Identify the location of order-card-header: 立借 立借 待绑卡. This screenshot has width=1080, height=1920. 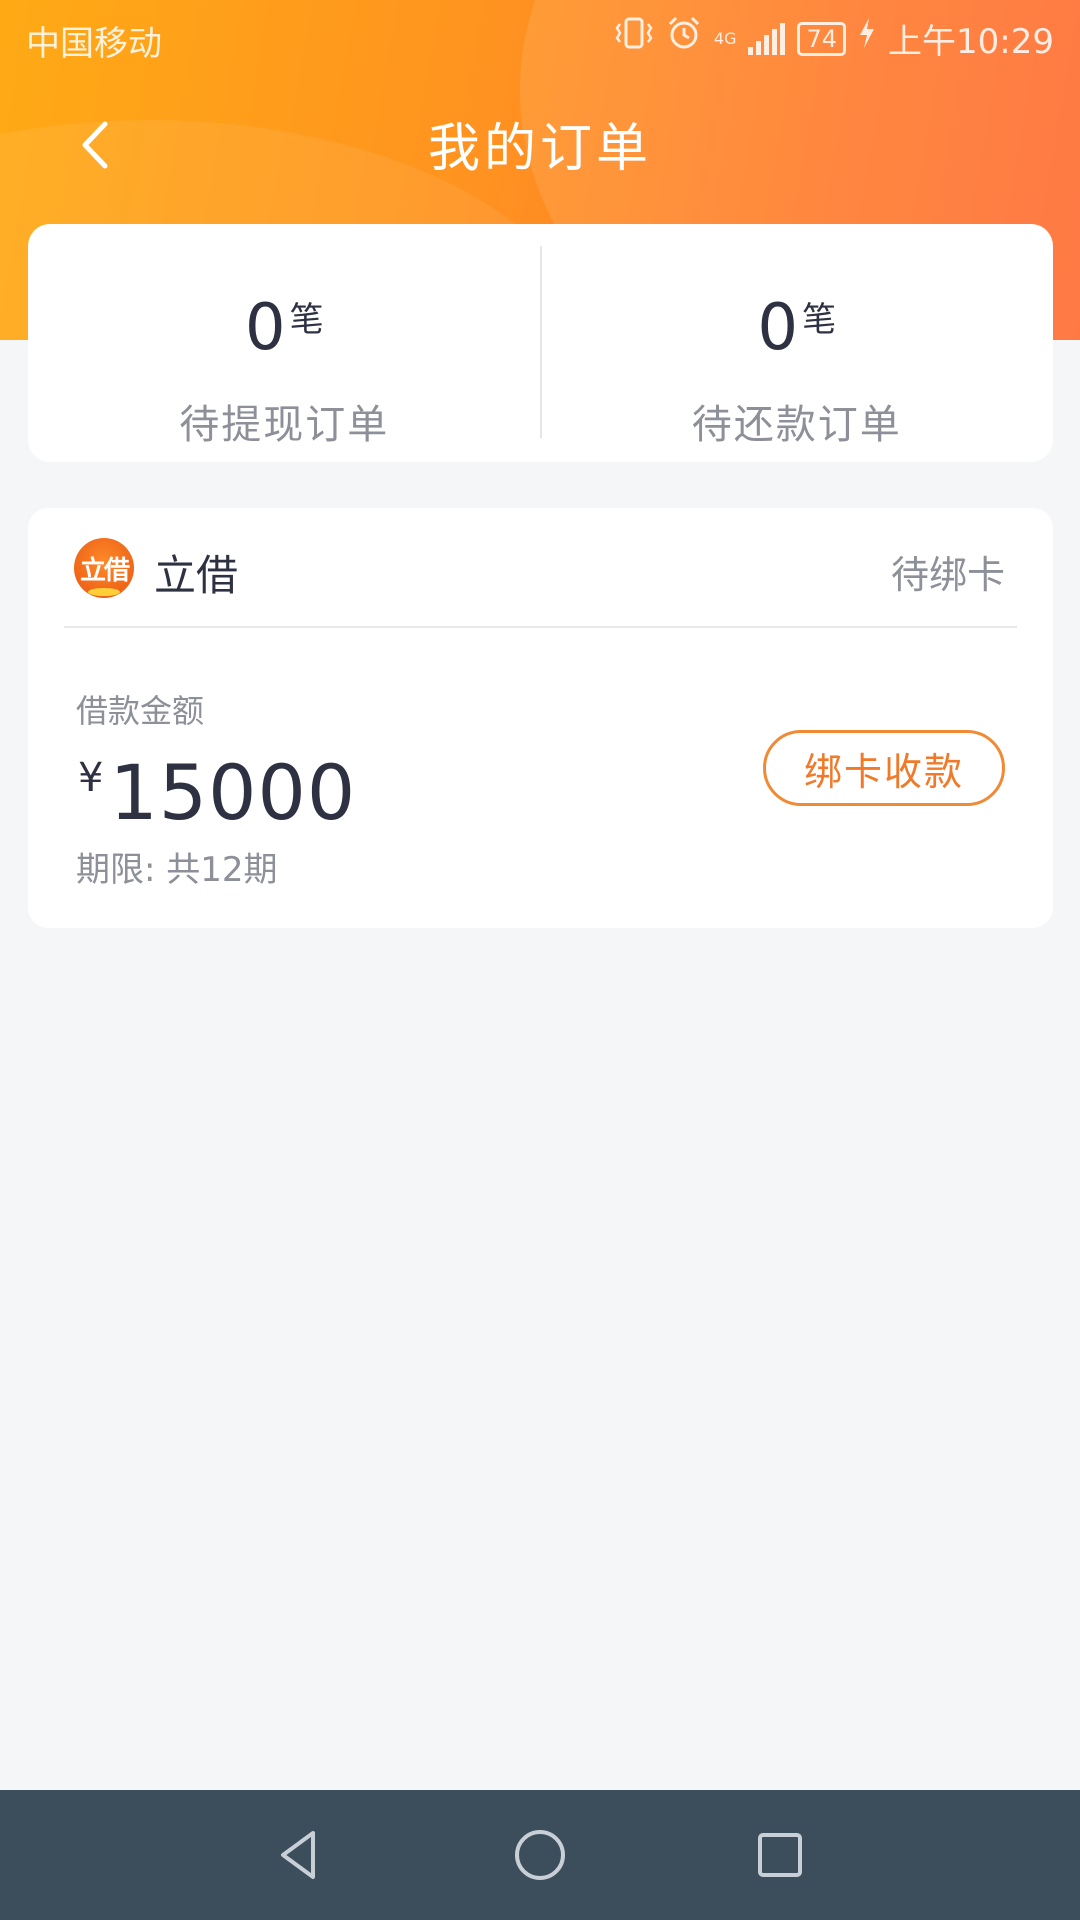
(540, 568).